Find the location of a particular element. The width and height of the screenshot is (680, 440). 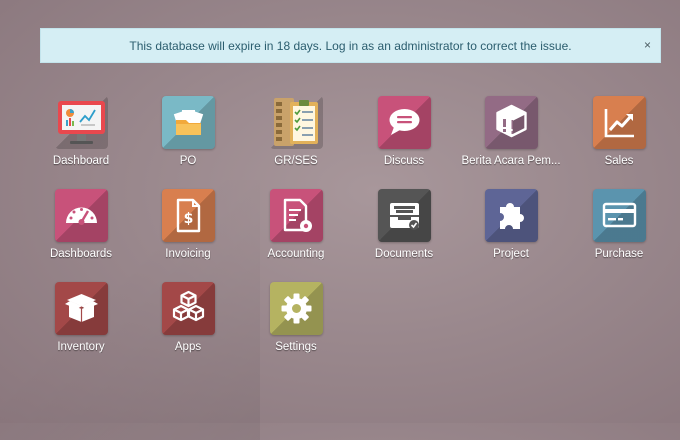

app-label: Documents is located at coordinates (404, 254).